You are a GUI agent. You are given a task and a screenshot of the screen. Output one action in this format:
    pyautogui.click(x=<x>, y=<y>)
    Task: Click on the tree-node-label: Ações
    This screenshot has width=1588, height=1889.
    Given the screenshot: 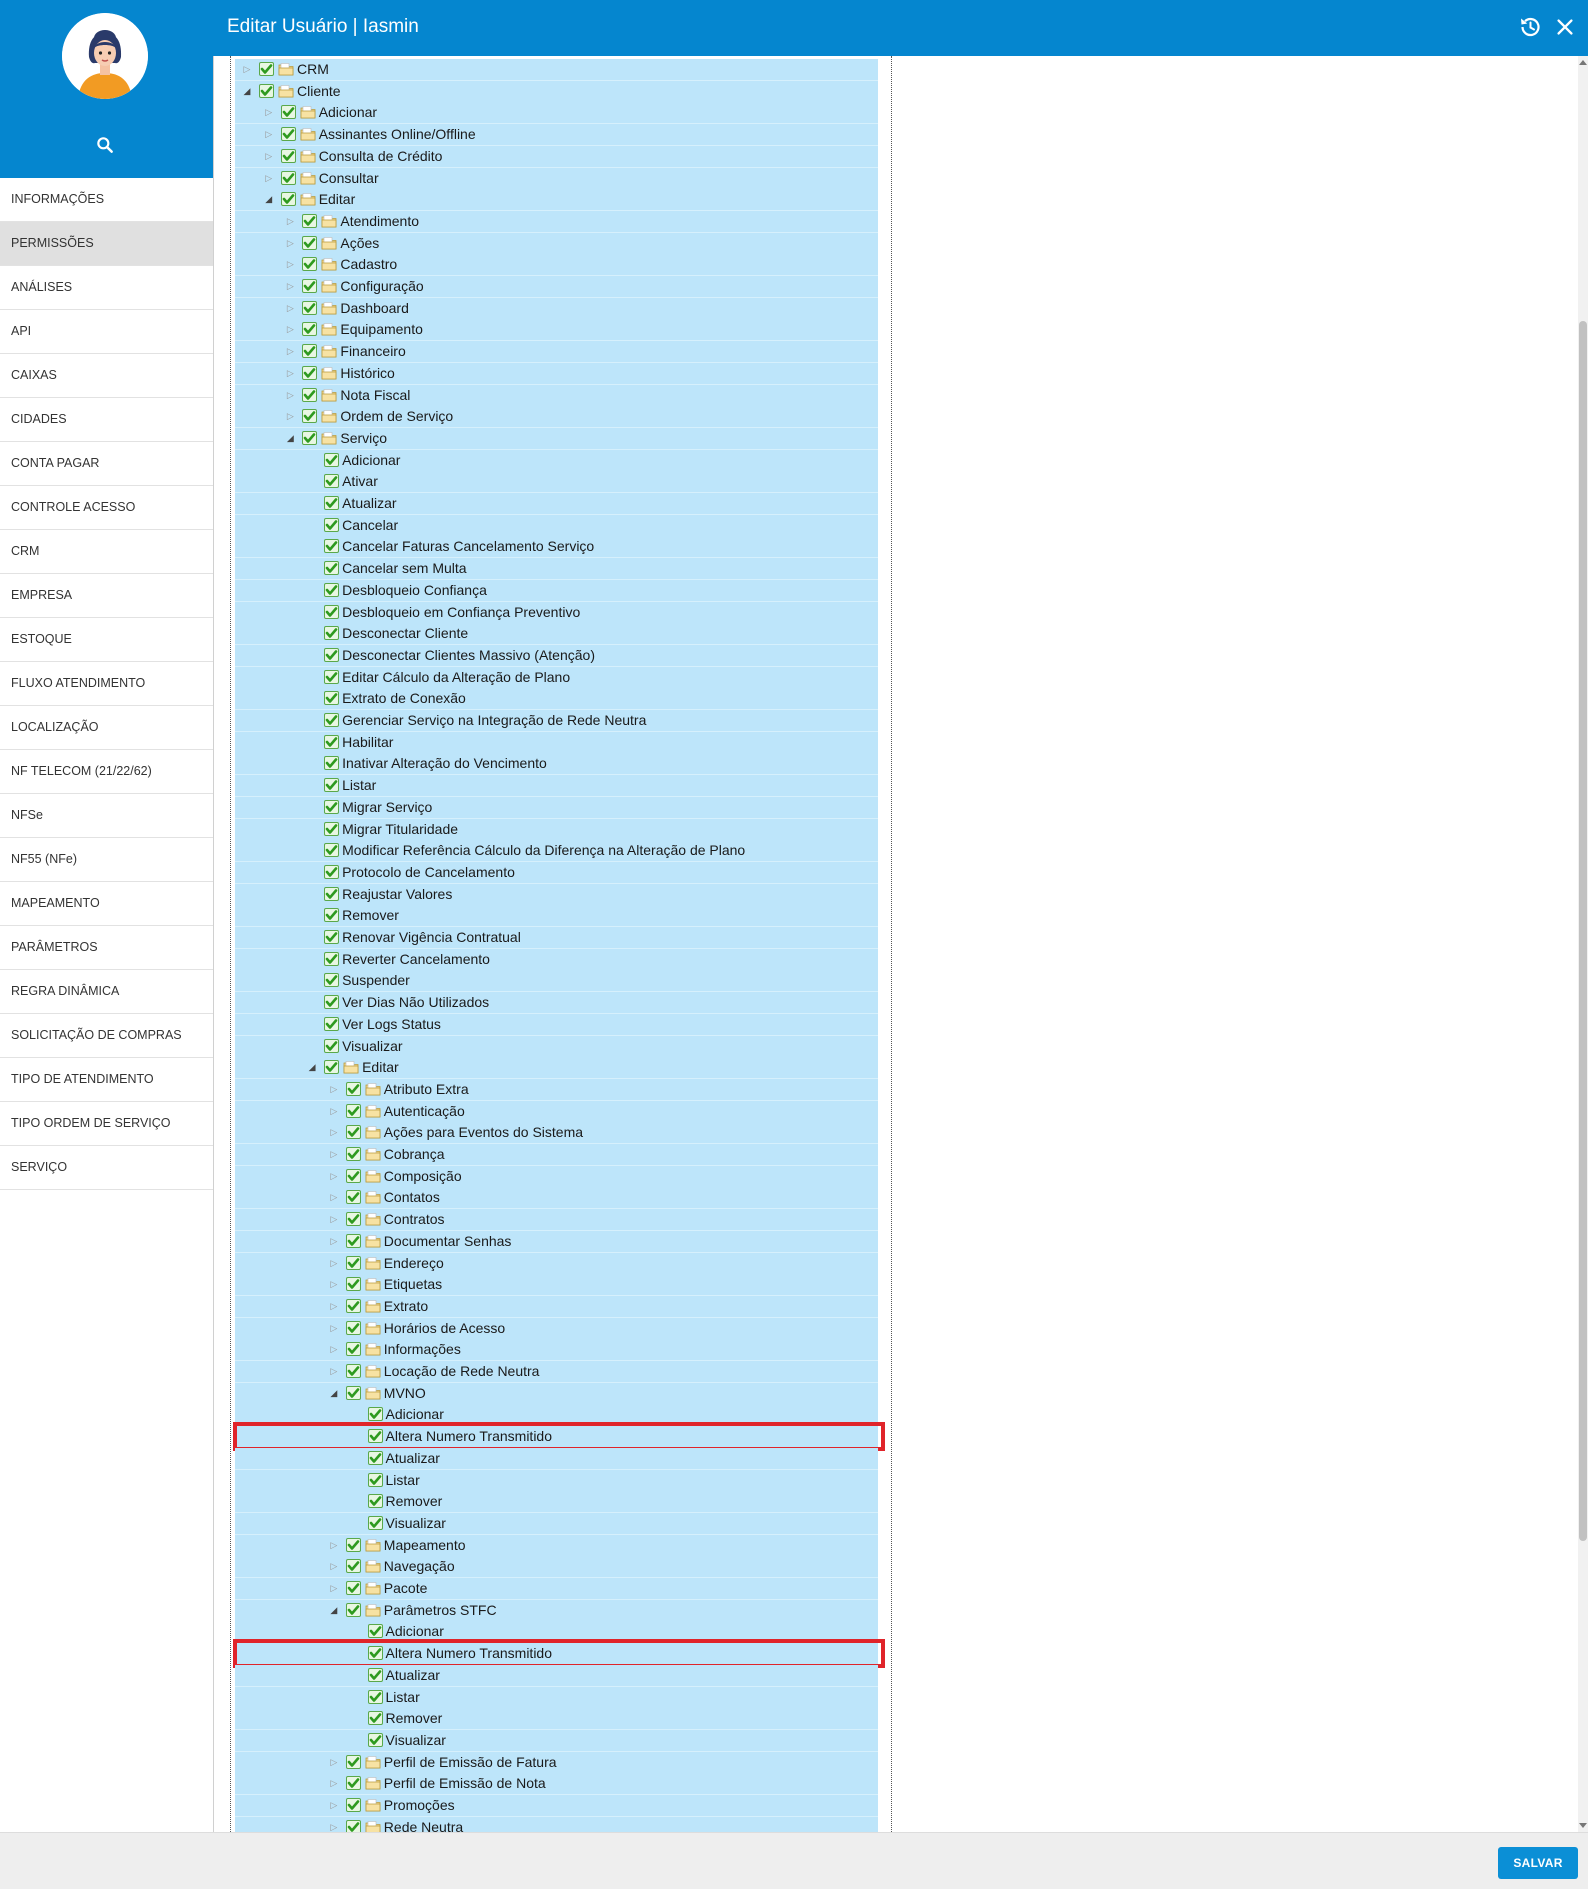 What is the action you would take?
    pyautogui.click(x=359, y=243)
    